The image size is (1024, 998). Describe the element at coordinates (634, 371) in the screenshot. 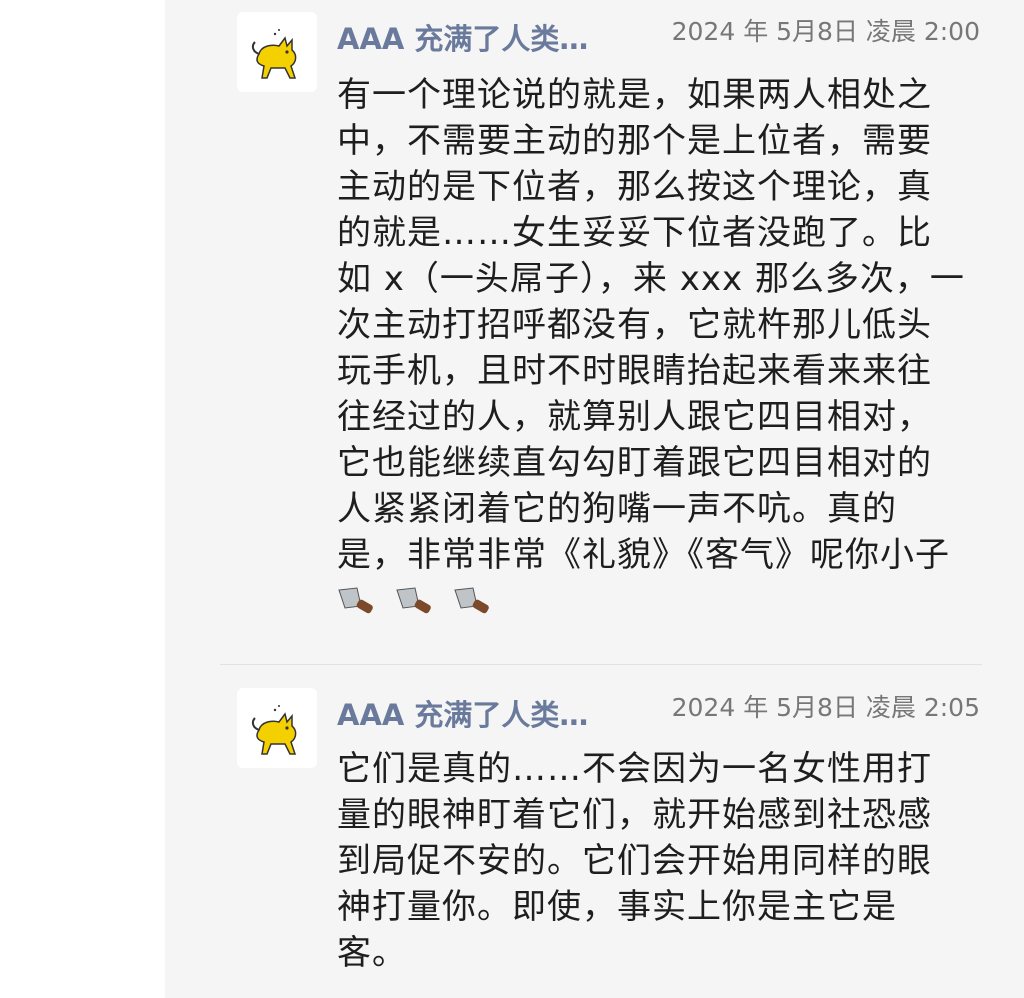

I see `comment-line: 玩手机，且时不时眼睛抬起来看来来往` at that location.